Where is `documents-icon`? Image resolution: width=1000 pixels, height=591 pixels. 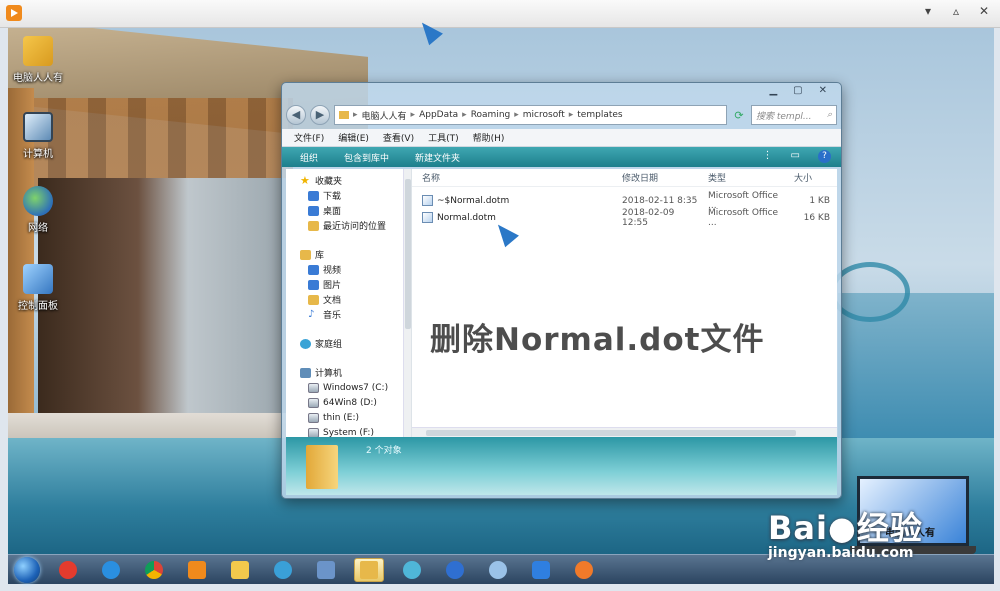
documents-icon is located at coordinates (313, 299).